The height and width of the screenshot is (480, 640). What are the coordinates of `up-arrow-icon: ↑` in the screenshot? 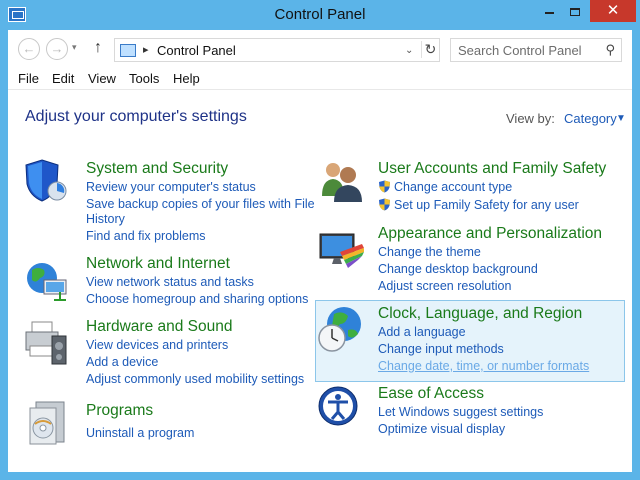 It's located at (98, 47).